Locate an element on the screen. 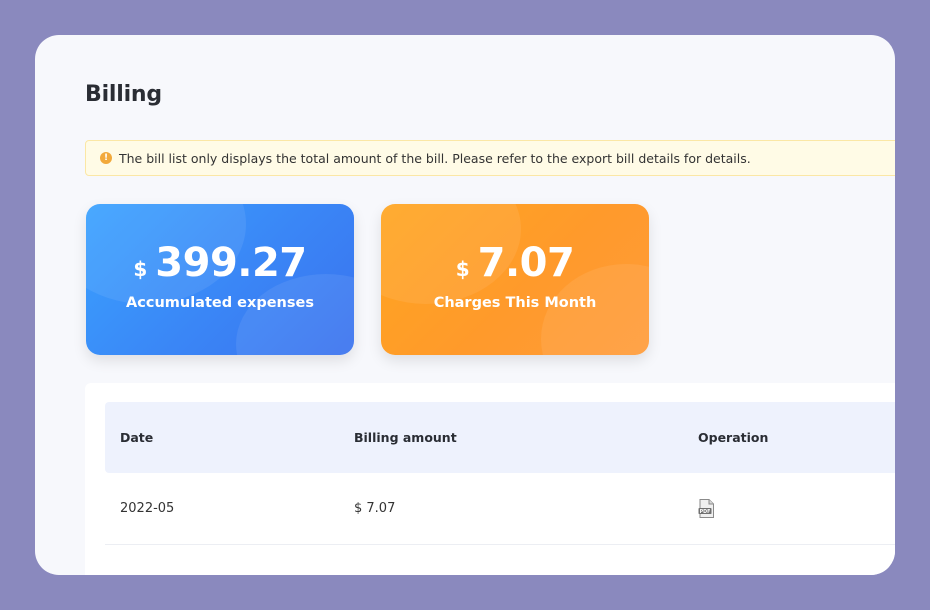  svg-text: PDF is located at coordinates (705, 512).